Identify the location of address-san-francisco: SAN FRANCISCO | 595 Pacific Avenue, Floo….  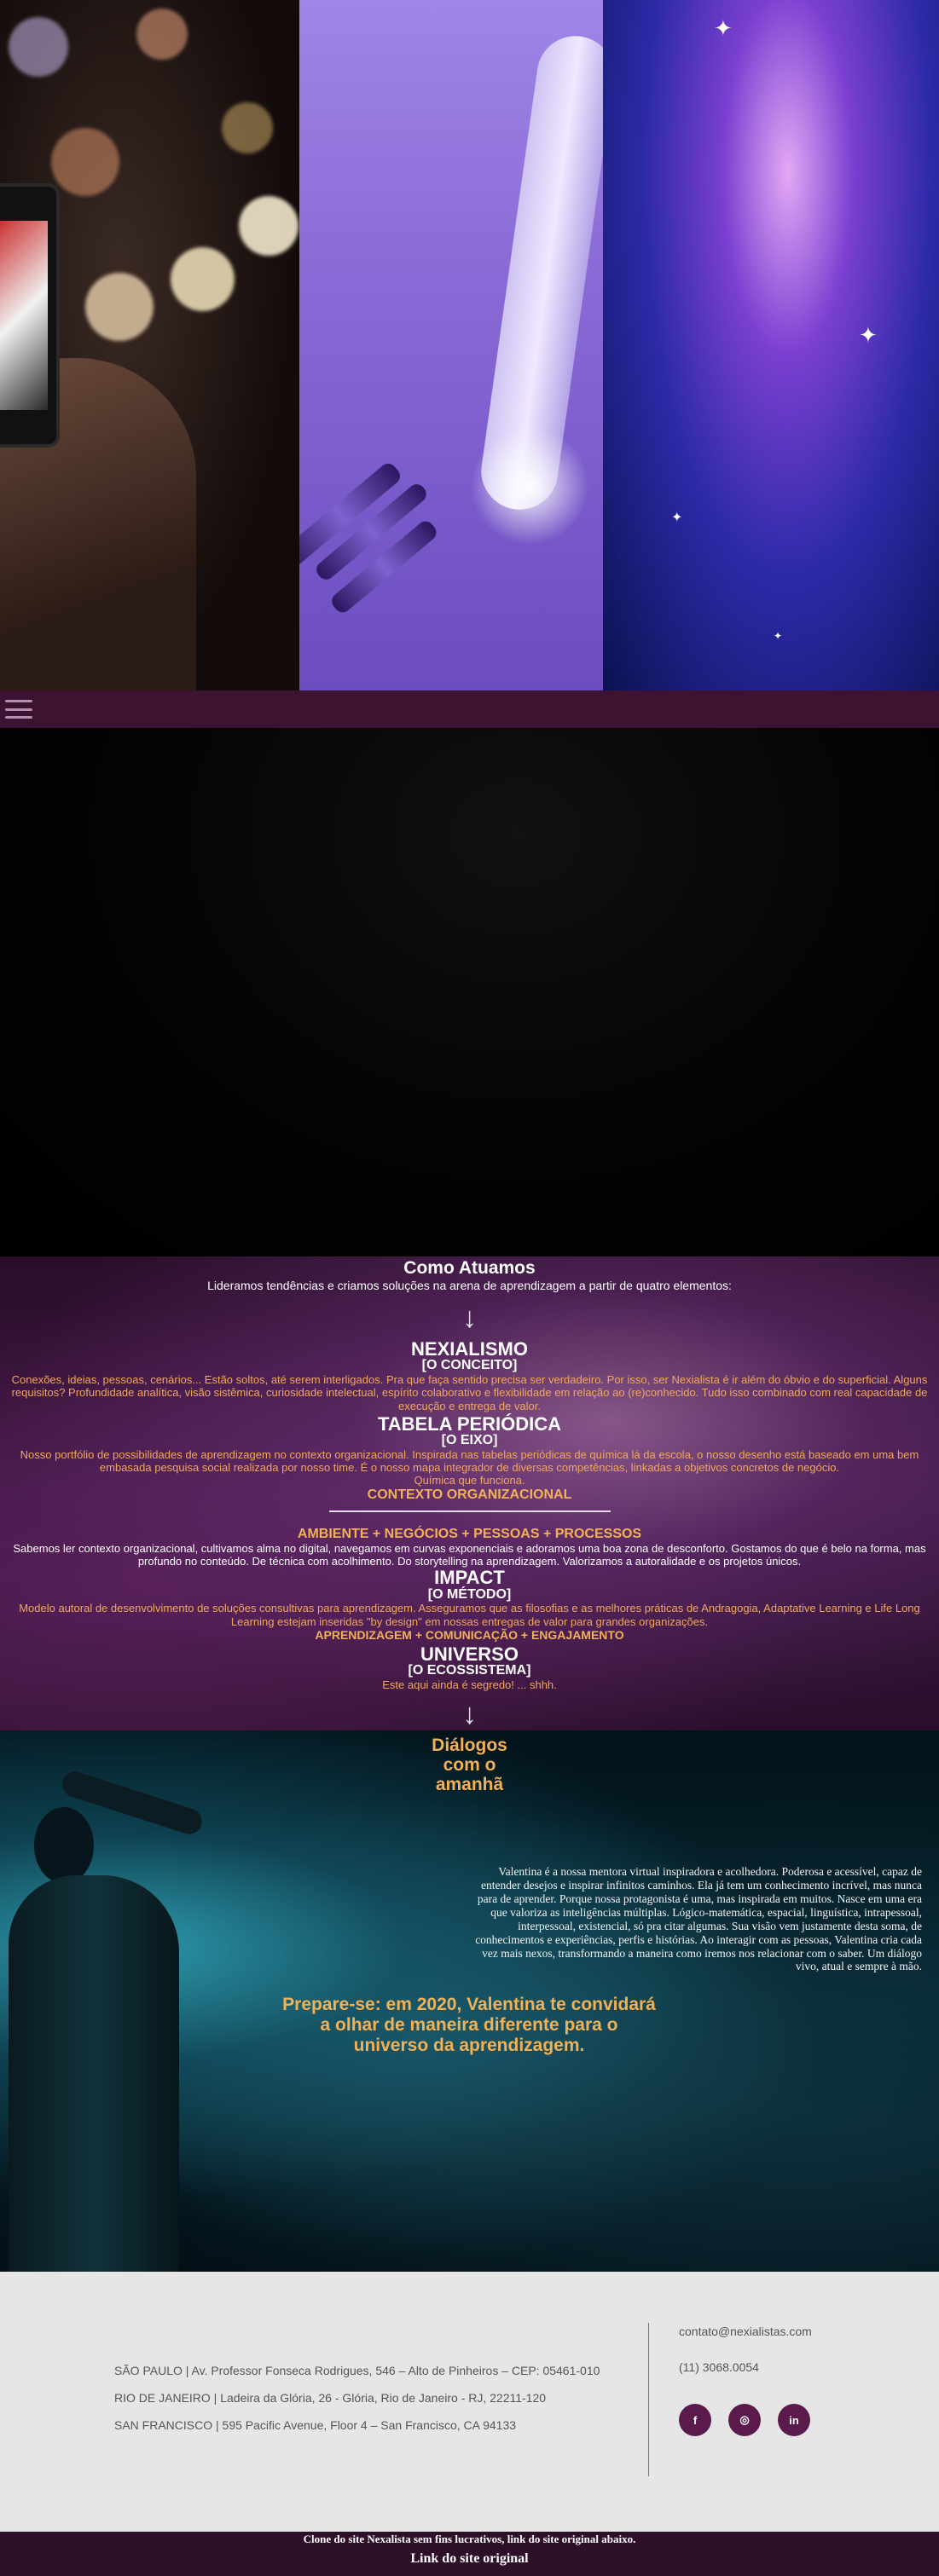
(315, 2425).